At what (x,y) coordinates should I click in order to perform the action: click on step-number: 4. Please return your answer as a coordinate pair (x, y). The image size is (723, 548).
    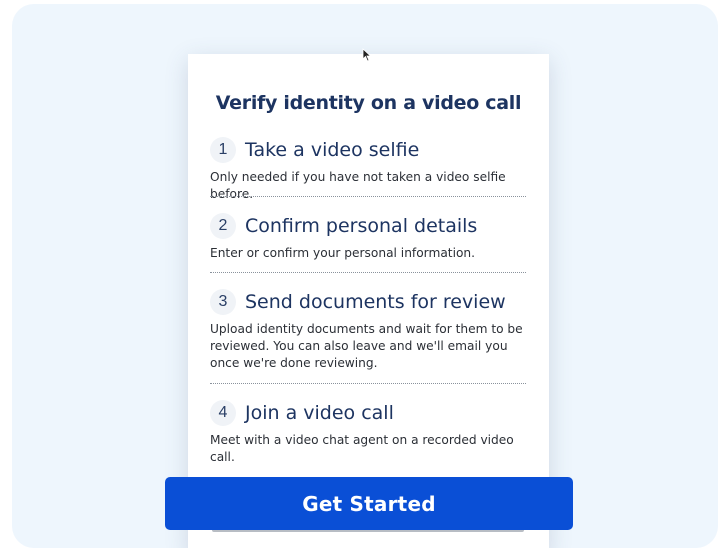
    Looking at the image, I should click on (223, 413).